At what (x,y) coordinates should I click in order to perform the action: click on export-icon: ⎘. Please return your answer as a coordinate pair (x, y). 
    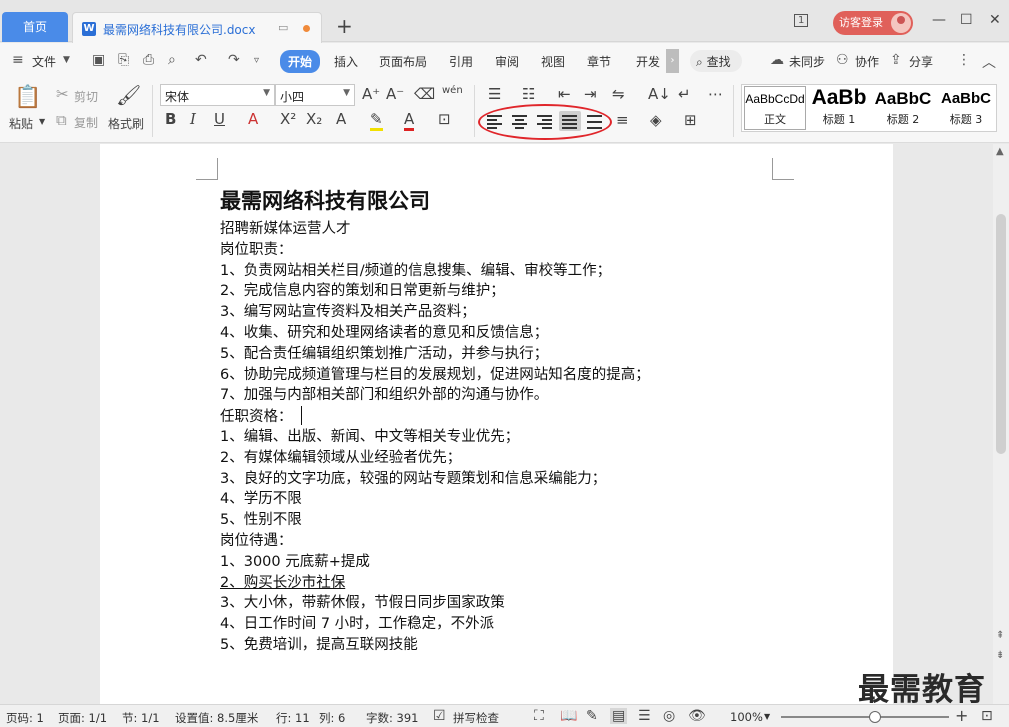
    Looking at the image, I should click on (123, 60).